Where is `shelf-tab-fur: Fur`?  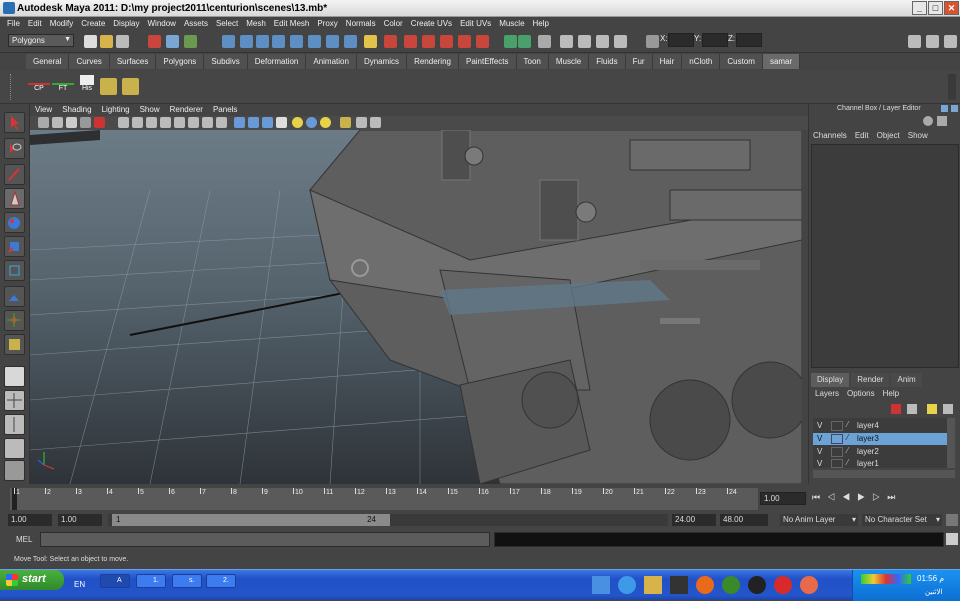
shelf-tab-fur: Fur is located at coordinates (639, 61).